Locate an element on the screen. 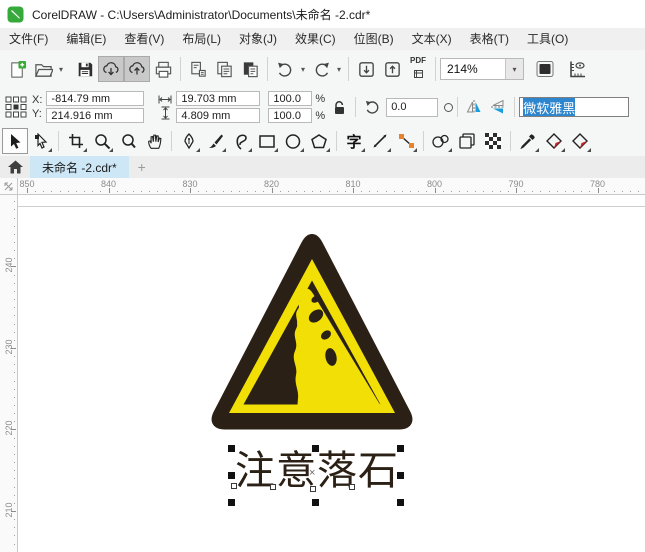 The image size is (645, 552). menu-item-file: 文件(F) is located at coordinates (28, 39).